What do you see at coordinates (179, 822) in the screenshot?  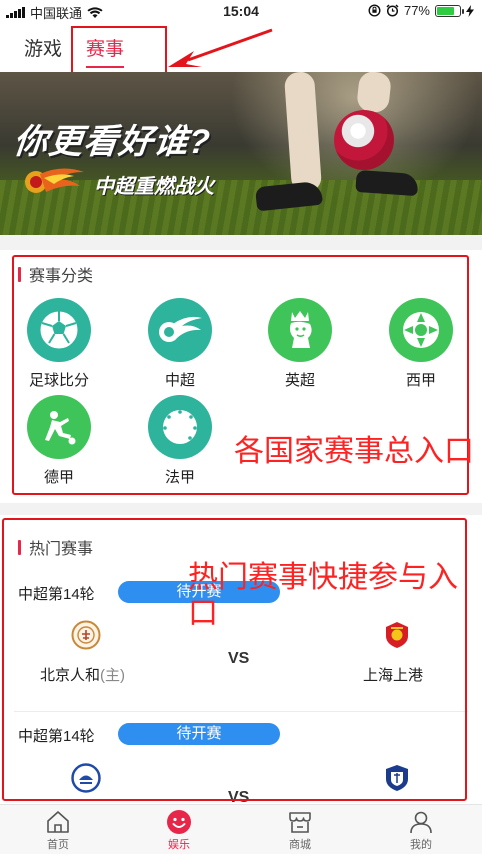 I see `smile-icon` at bounding box center [179, 822].